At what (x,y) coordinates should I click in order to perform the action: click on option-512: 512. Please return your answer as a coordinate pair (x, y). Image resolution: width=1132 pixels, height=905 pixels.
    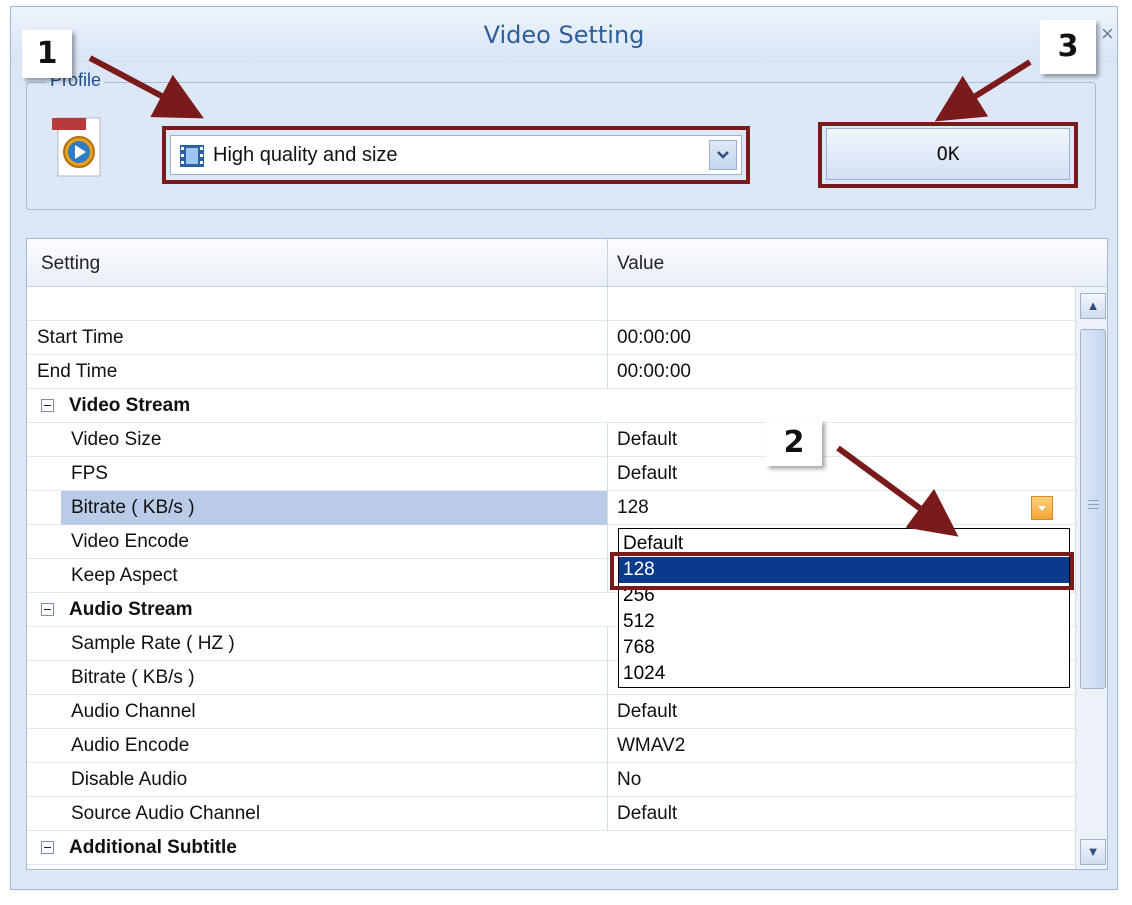
    Looking at the image, I should click on (843, 622).